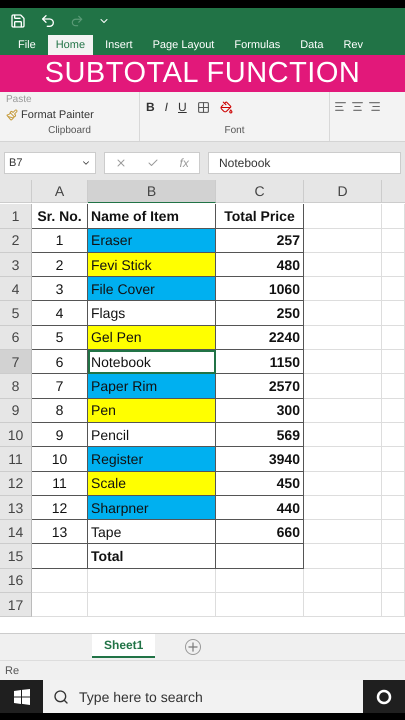 This screenshot has height=720, width=405. Describe the element at coordinates (152, 240) in the screenshot. I see `table-cell: Eraser` at that location.